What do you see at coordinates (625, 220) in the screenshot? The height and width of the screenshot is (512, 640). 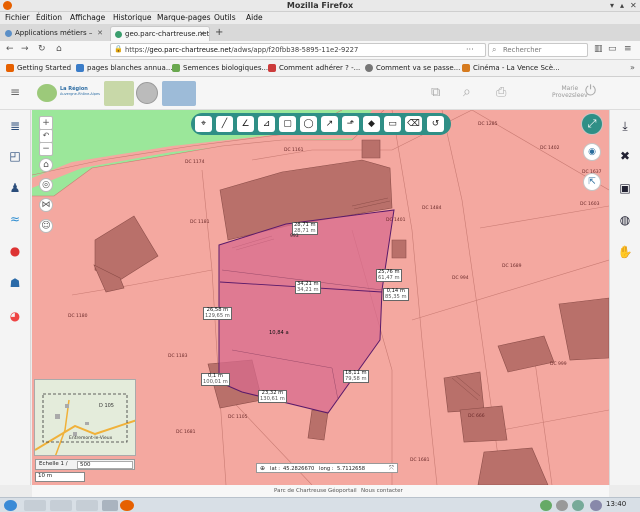 I see `globe-icon: ◍` at bounding box center [625, 220].